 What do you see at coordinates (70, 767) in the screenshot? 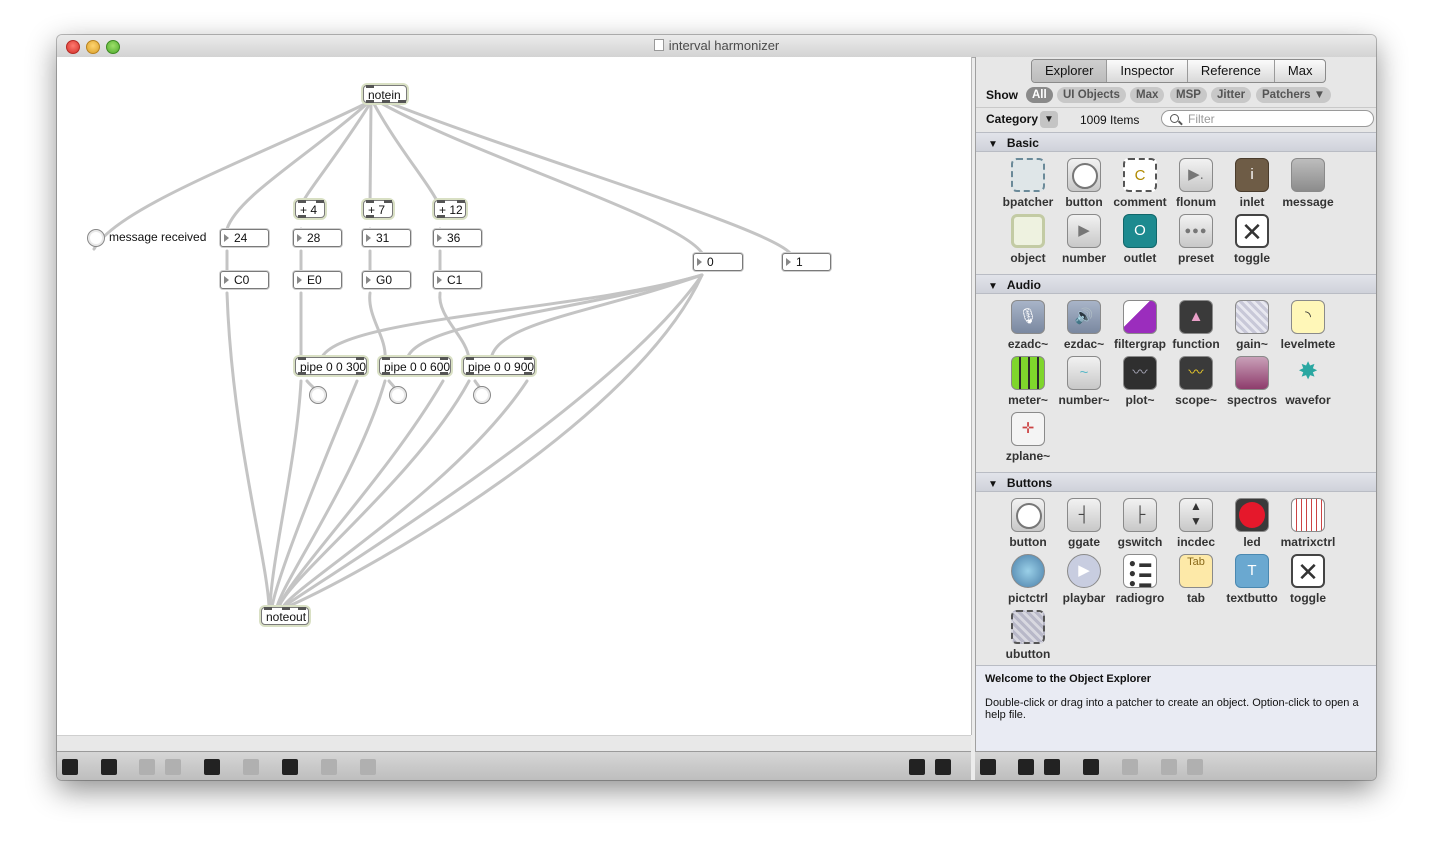
I see `lock-icon` at bounding box center [70, 767].